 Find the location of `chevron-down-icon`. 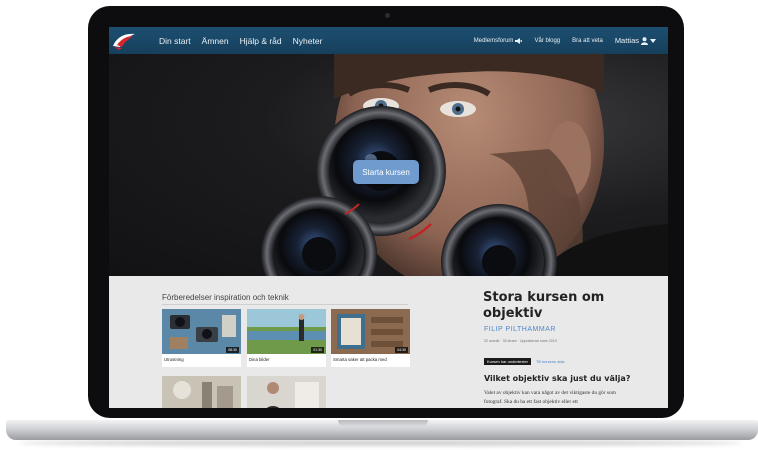

chevron-down-icon is located at coordinates (653, 40).